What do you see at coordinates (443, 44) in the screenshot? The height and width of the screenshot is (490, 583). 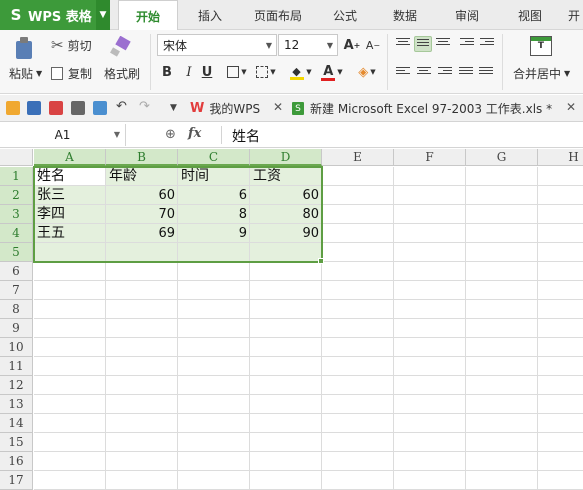 I see `align-bottom-button` at bounding box center [443, 44].